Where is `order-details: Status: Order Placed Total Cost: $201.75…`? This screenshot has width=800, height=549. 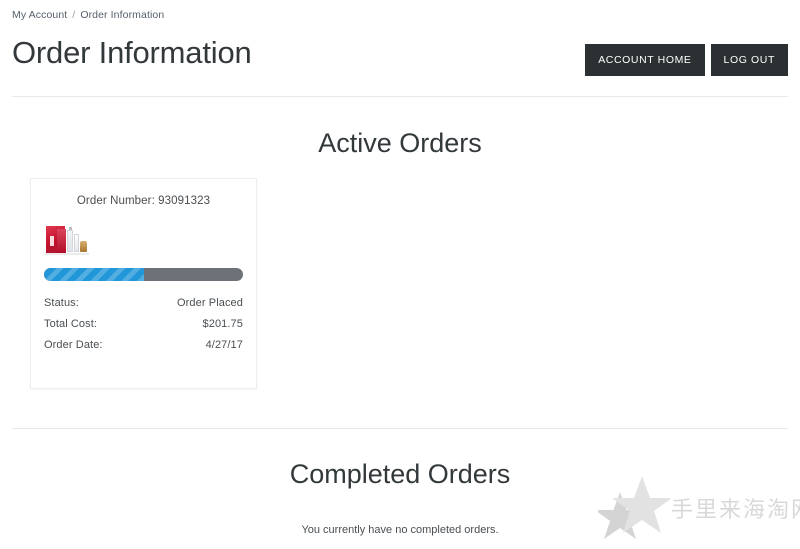 order-details: Status: Order Placed Total Cost: $201.75… is located at coordinates (143, 324).